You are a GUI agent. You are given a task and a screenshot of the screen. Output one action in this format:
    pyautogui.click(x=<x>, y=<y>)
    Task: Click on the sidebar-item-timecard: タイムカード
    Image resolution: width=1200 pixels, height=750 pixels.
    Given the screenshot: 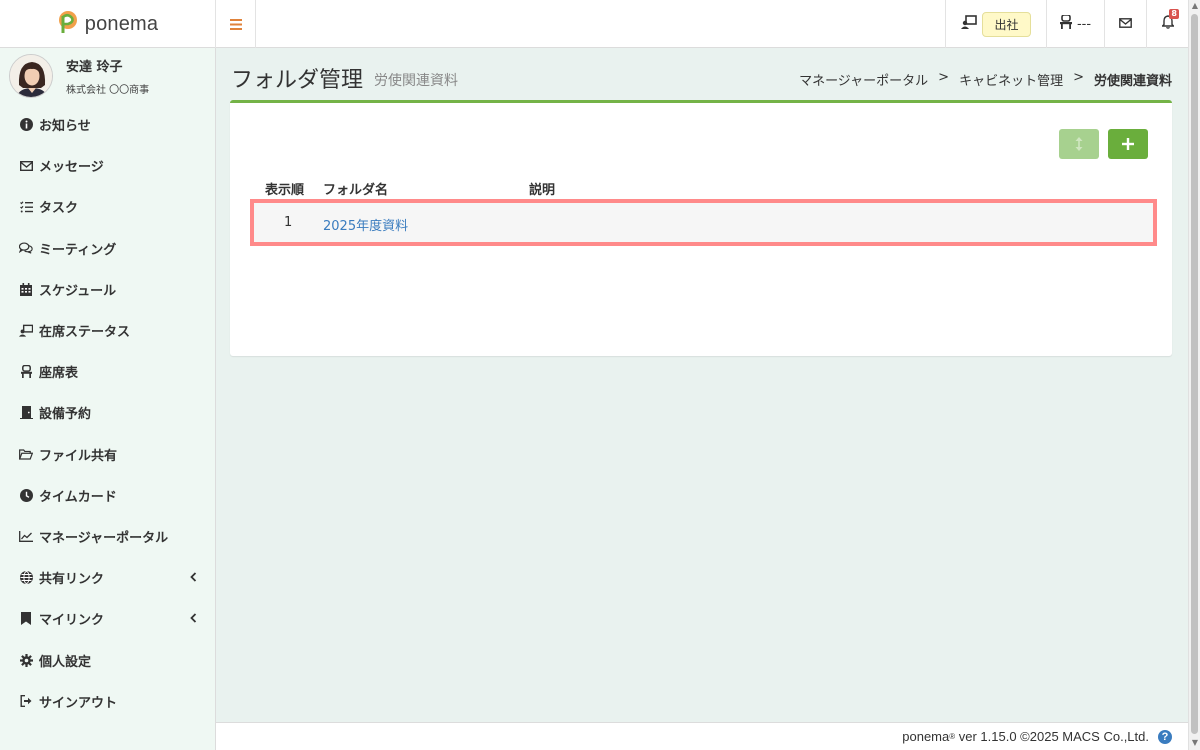 What is the action you would take?
    pyautogui.click(x=107, y=495)
    